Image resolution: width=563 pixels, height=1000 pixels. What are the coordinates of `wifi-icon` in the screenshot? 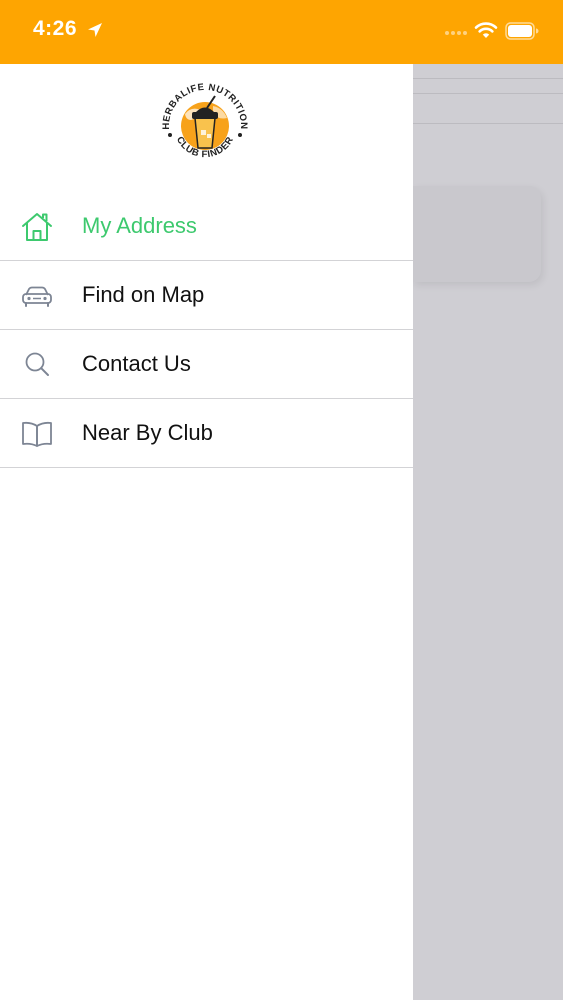 It's located at (486, 30).